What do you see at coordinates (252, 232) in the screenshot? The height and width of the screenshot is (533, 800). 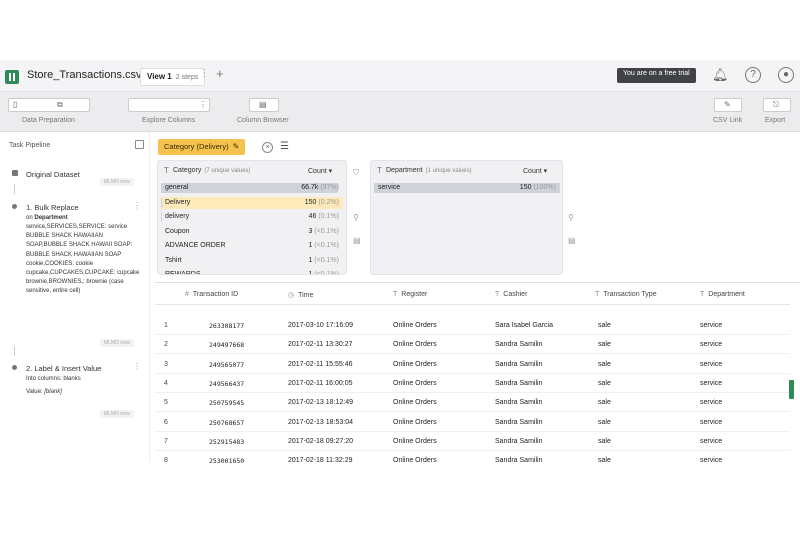 I see `facet-value-row: Coupon 3 (<0.1%)` at bounding box center [252, 232].